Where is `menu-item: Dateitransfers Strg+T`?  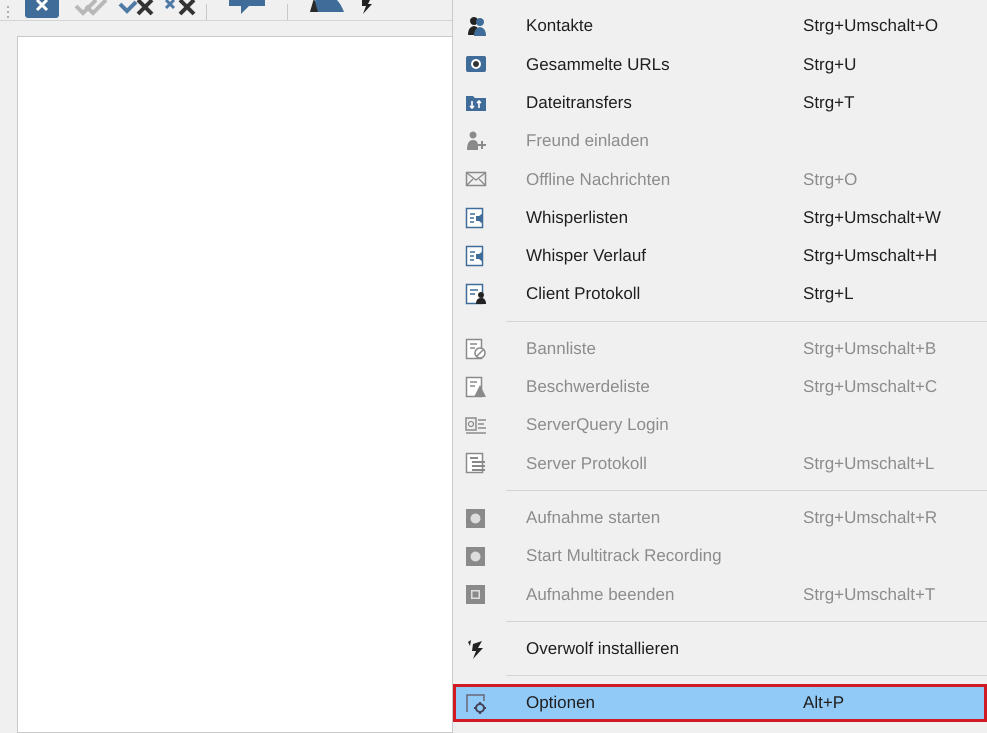 menu-item: Dateitransfers Strg+T is located at coordinates (720, 103).